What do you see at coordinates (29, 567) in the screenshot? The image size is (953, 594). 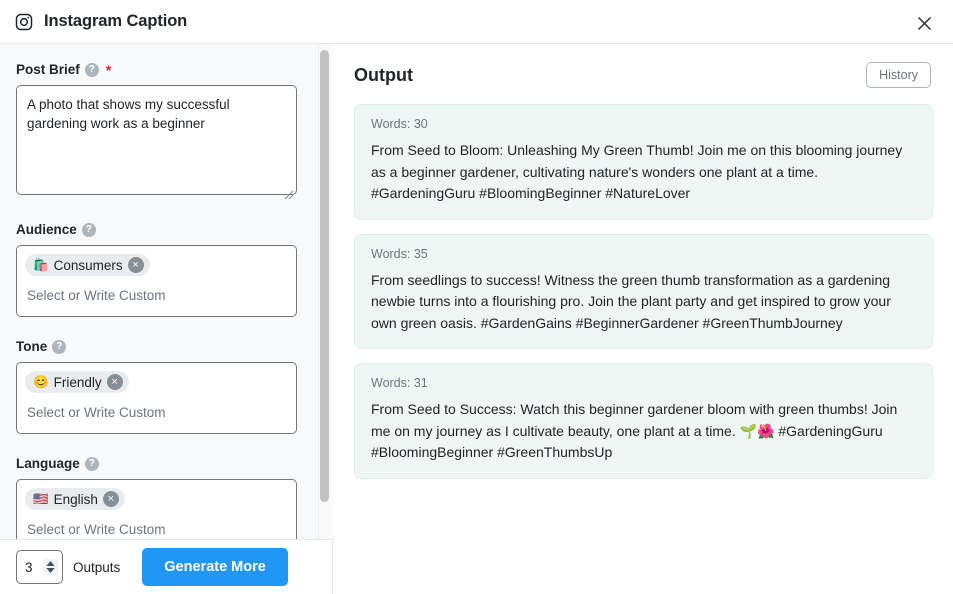 I see `outputs-value: 3` at bounding box center [29, 567].